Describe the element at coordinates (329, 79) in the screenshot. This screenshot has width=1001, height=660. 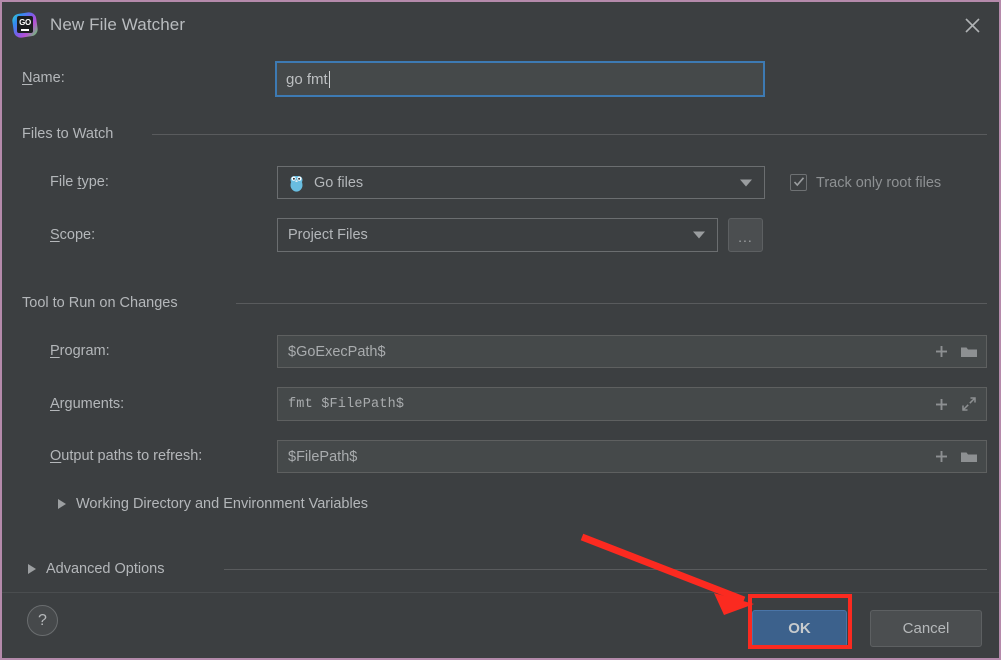
I see `text-caret` at that location.